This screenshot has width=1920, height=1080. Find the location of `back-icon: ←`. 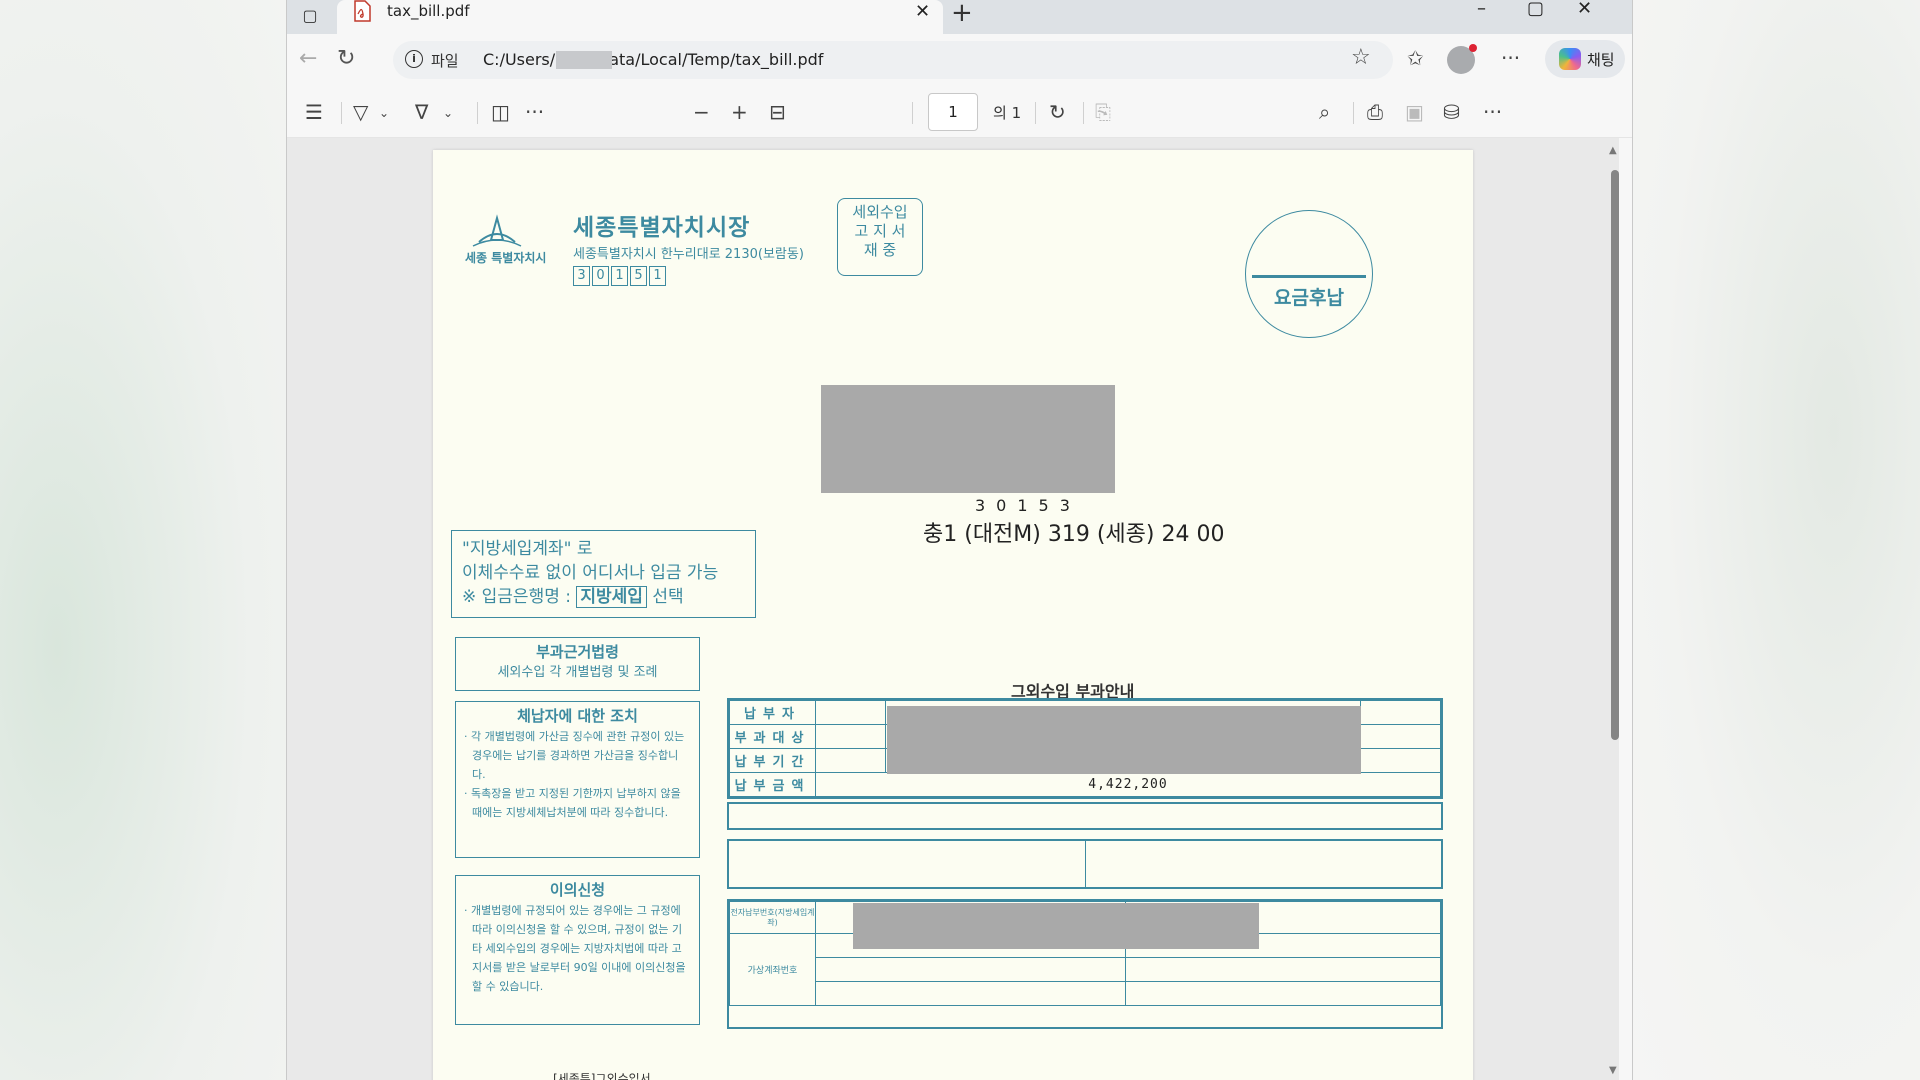

back-icon: ← is located at coordinates (308, 58).